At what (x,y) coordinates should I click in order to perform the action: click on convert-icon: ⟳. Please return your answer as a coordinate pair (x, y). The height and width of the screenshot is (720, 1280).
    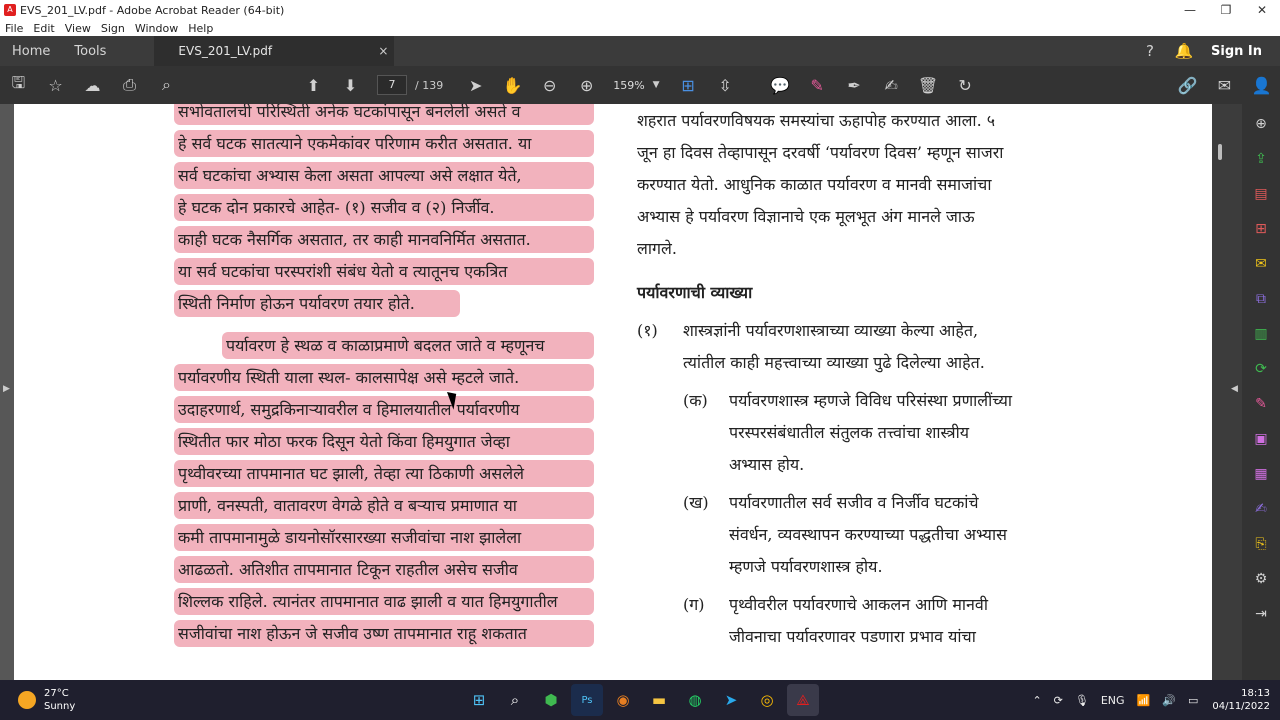
    Looking at the image, I should click on (1261, 369).